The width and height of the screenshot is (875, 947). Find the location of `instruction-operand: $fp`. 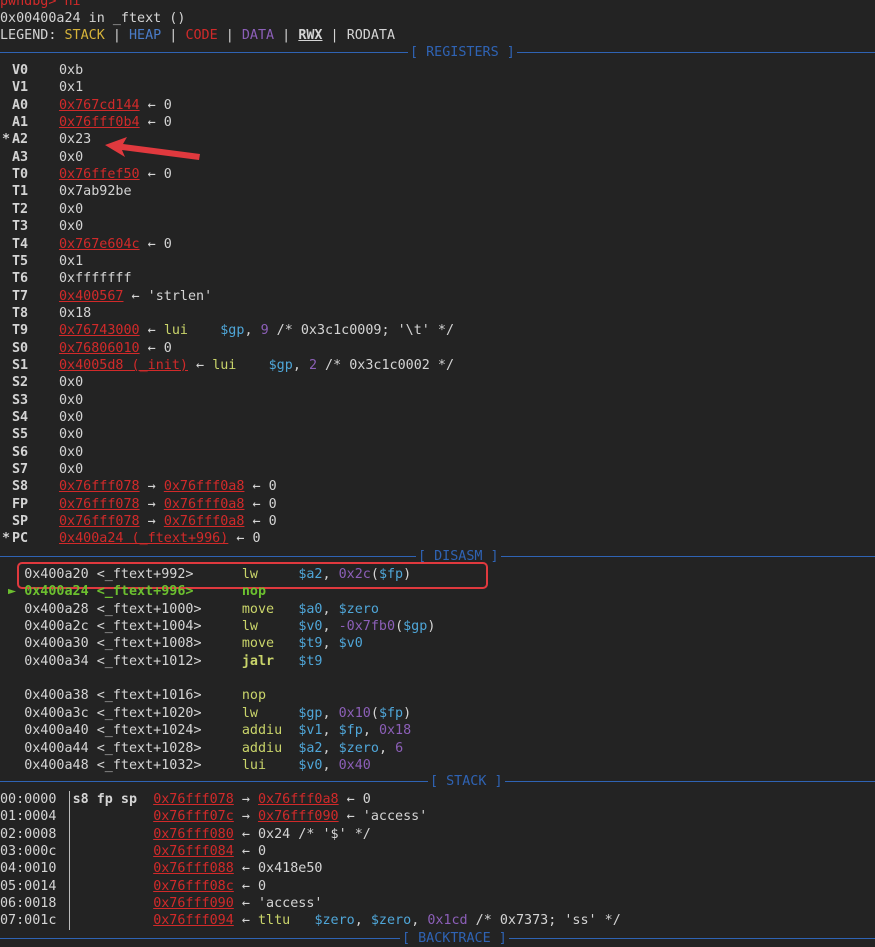

instruction-operand: $fp is located at coordinates (391, 713).